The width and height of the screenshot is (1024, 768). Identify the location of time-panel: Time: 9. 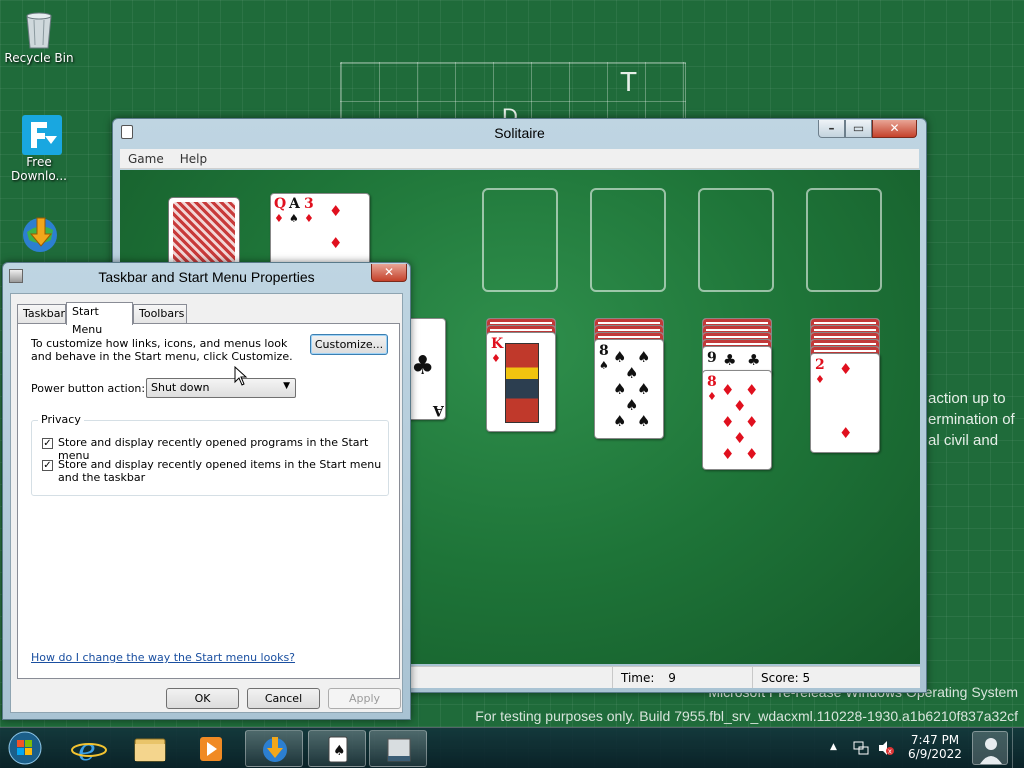
(682, 677).